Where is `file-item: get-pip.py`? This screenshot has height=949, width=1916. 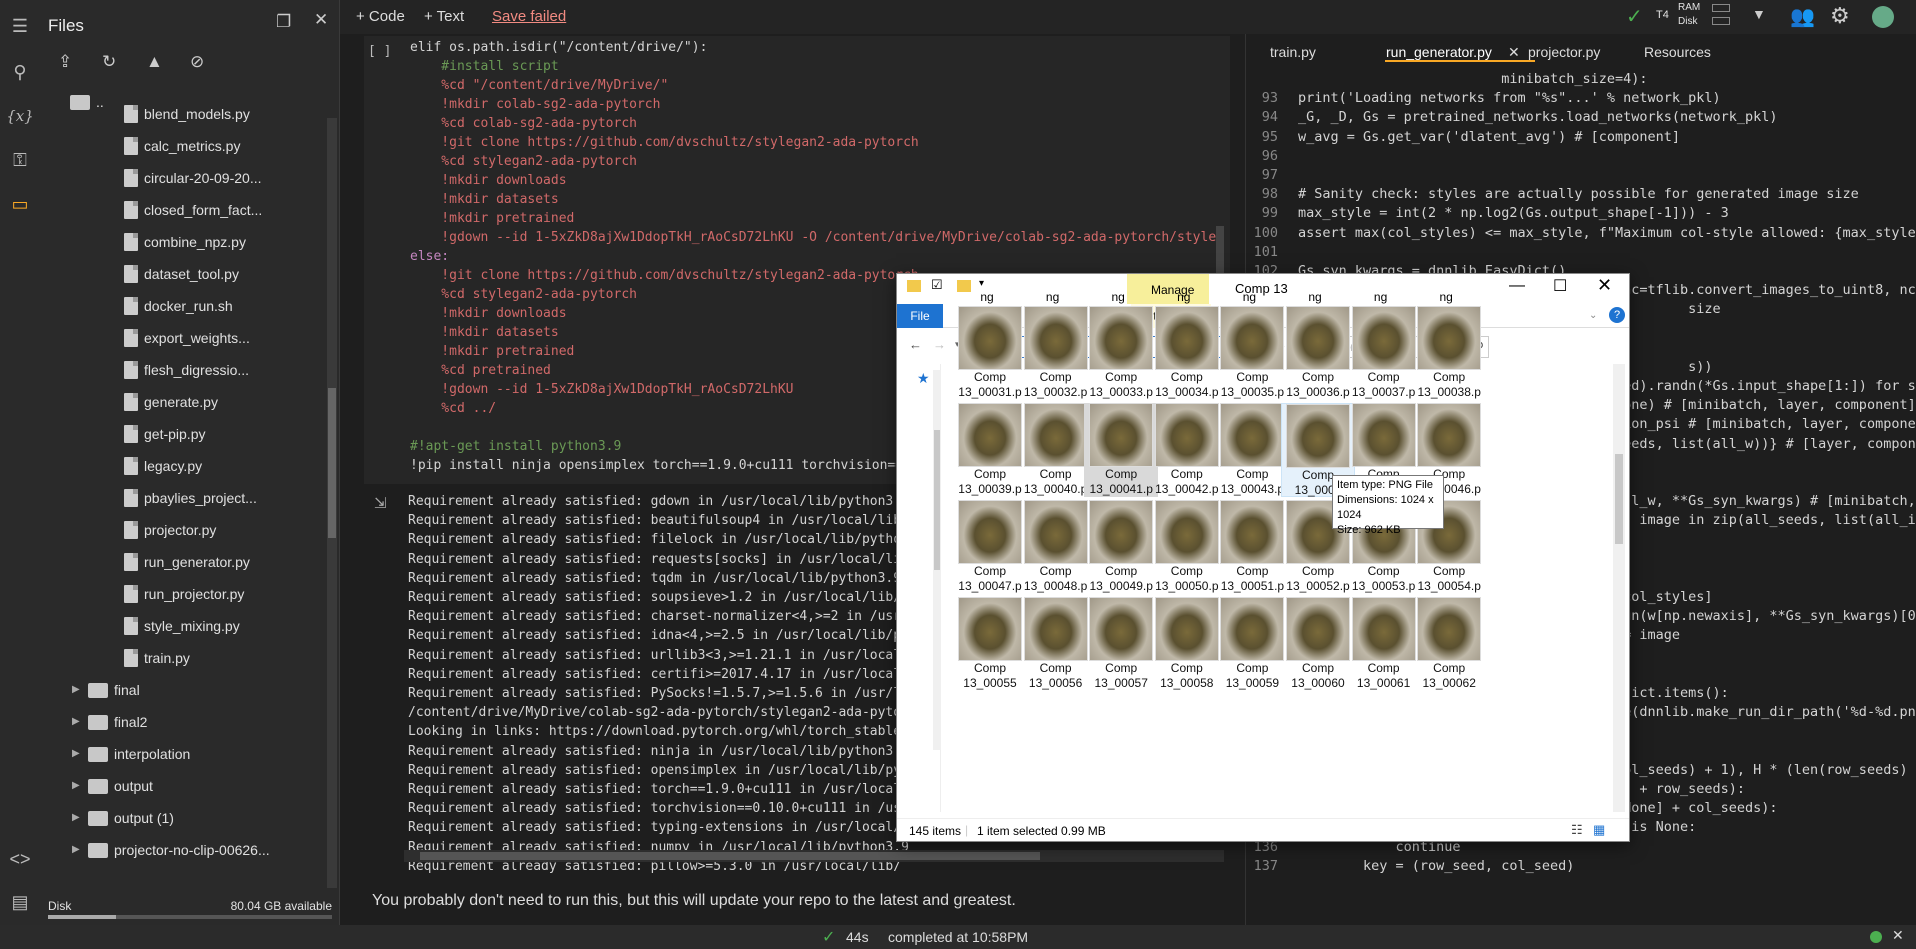
file-item: get-pip.py is located at coordinates (186, 434).